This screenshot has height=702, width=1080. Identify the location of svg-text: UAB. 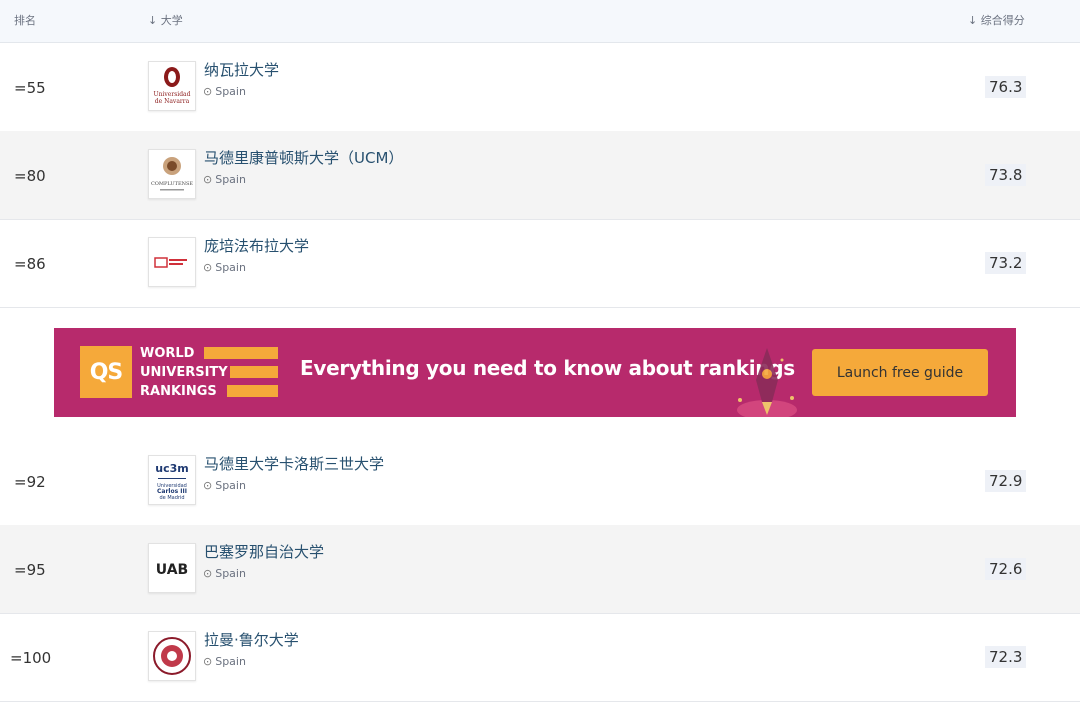
(172, 570).